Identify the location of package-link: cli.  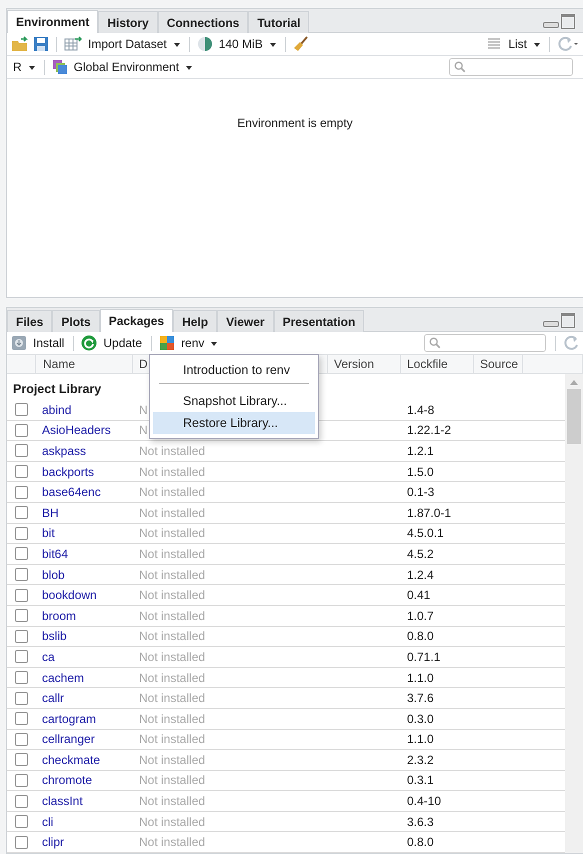
(48, 821).